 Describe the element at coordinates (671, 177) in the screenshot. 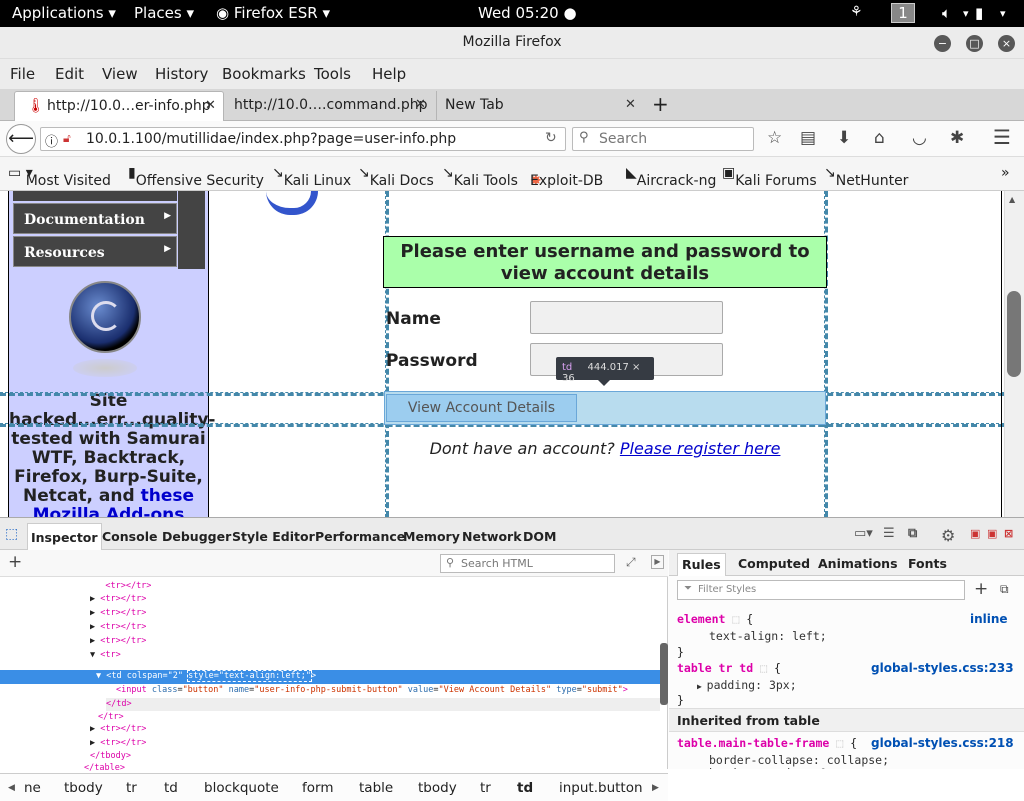

I see `bookmark-aircrack-ng: ◣ Aircrack-ng` at that location.